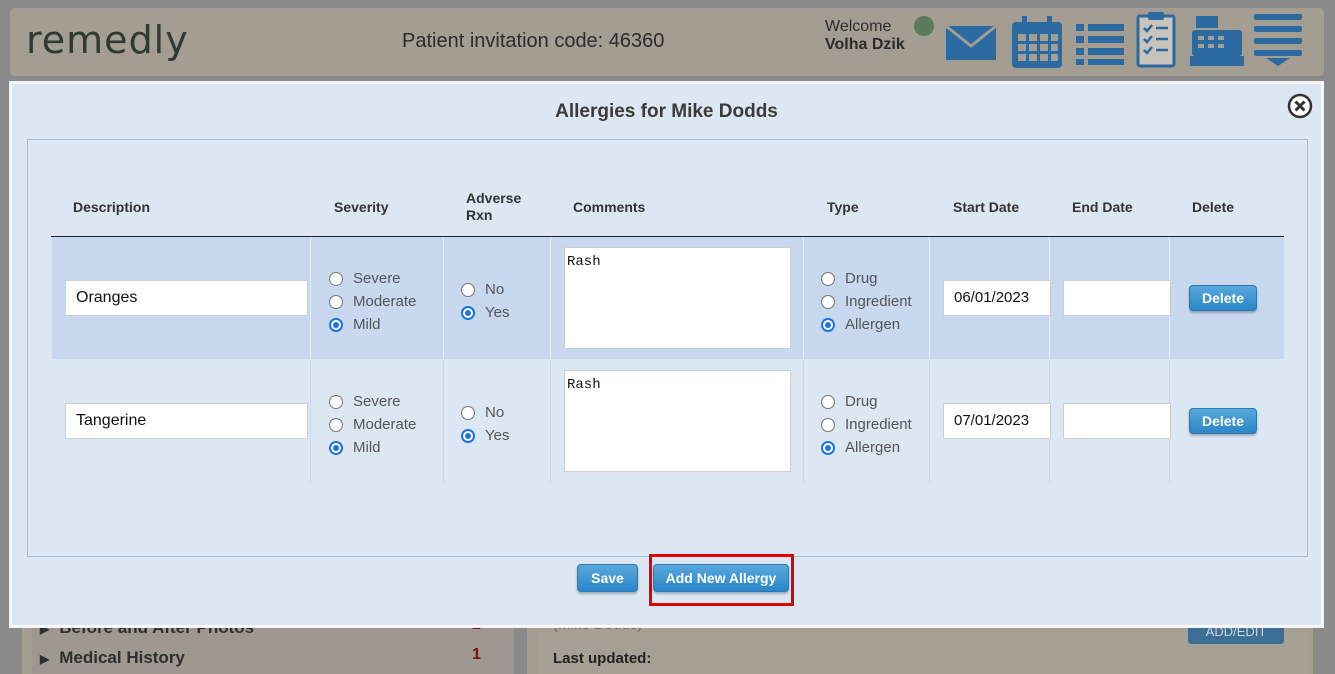 Image resolution: width=1335 pixels, height=674 pixels. I want to click on save-button: Save, so click(607, 578).